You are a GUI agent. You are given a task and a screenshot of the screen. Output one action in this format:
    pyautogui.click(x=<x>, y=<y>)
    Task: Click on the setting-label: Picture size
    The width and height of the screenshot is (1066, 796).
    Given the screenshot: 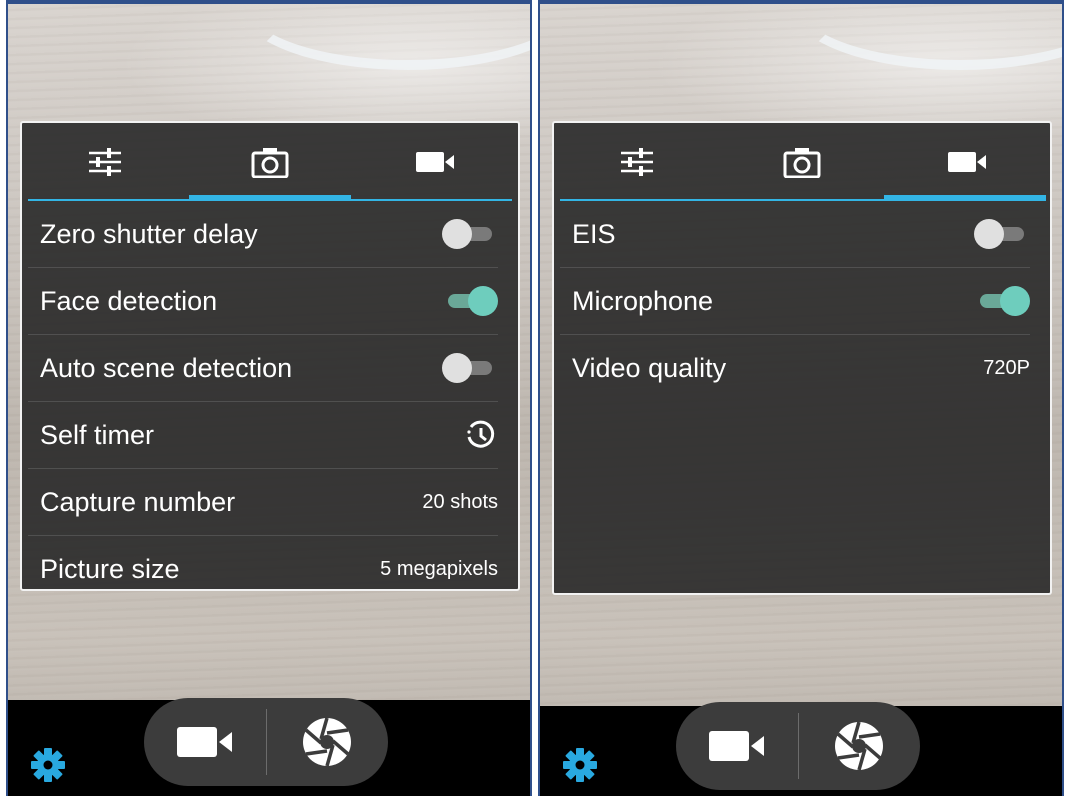 What is the action you would take?
    pyautogui.click(x=110, y=568)
    